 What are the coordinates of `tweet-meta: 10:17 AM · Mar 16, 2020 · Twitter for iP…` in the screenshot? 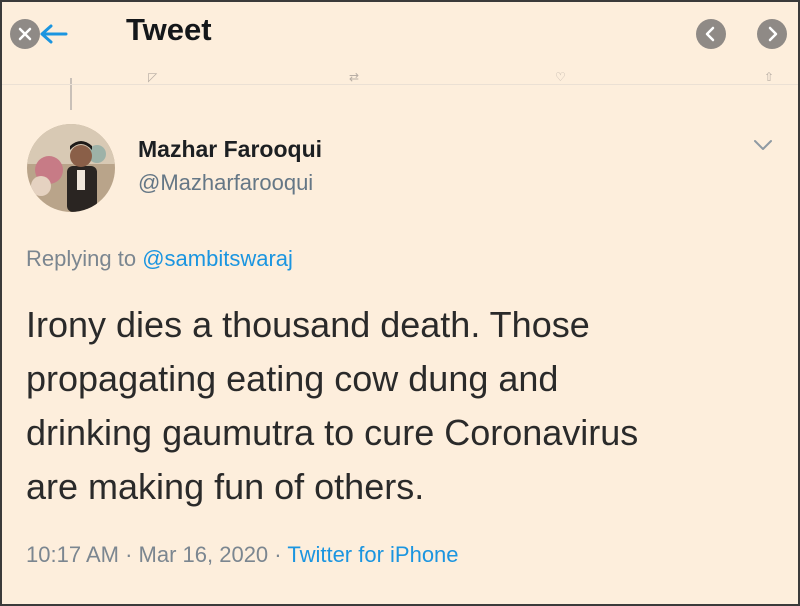 It's located at (242, 555).